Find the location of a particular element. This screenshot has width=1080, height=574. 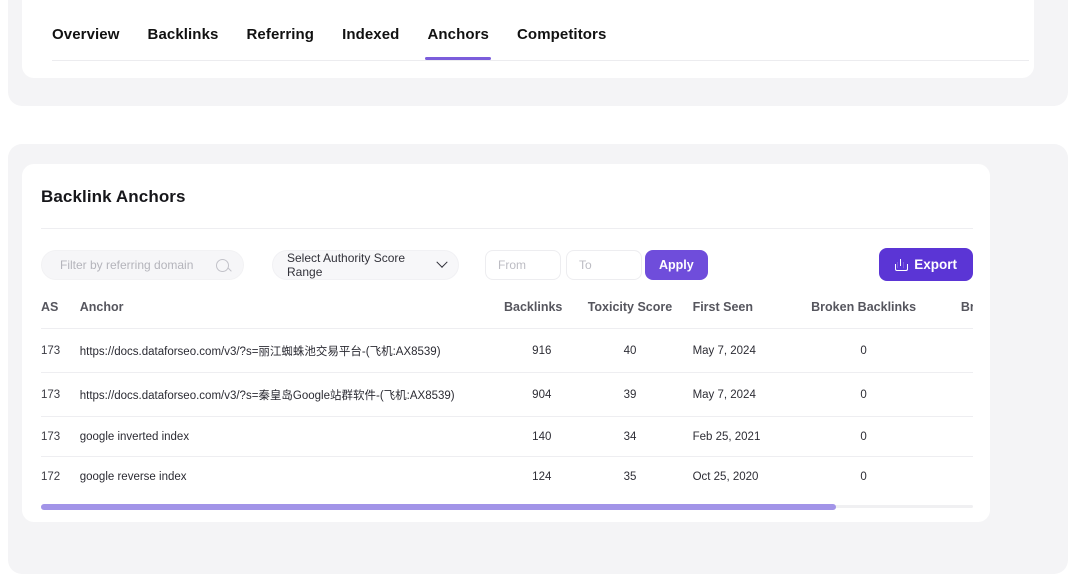

horizontal-scrollbar-track is located at coordinates (507, 506).